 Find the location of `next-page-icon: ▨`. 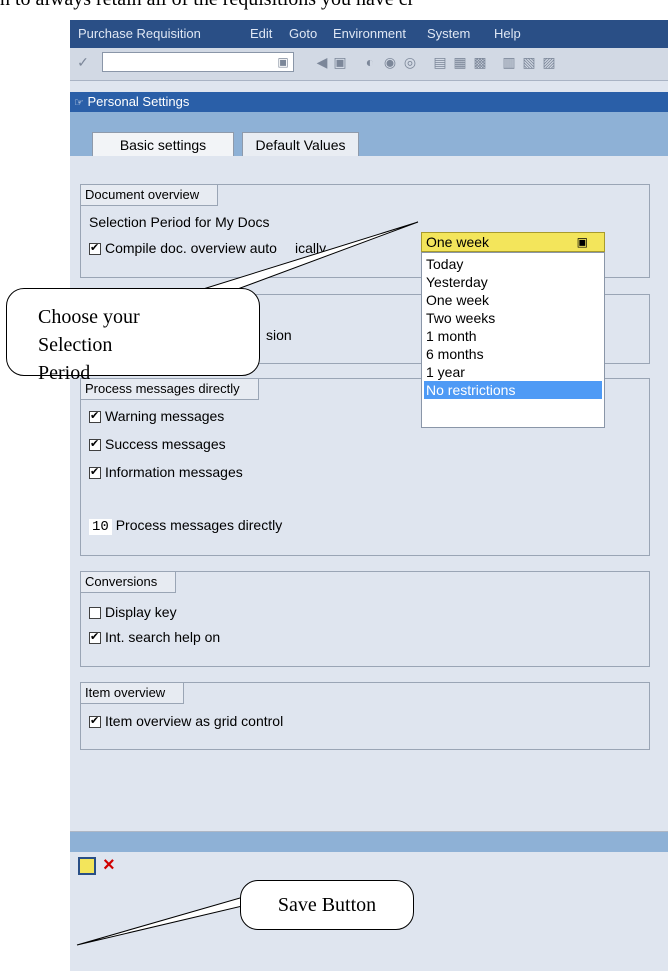

next-page-icon: ▨ is located at coordinates (549, 62).